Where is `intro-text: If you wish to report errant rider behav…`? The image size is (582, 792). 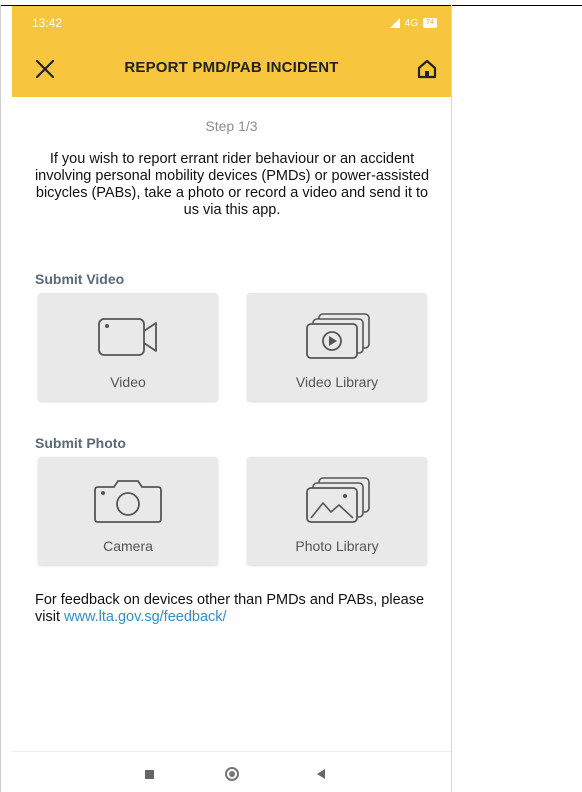
intro-text: If you wish to report errant rider behav… is located at coordinates (232, 184).